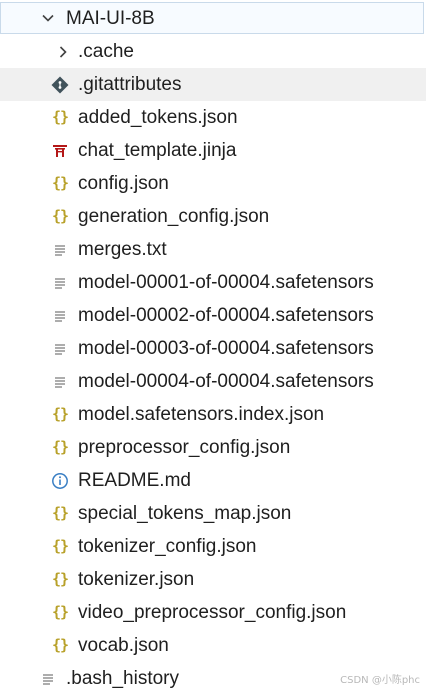  Describe the element at coordinates (60, 85) in the screenshot. I see `git-icon` at that location.